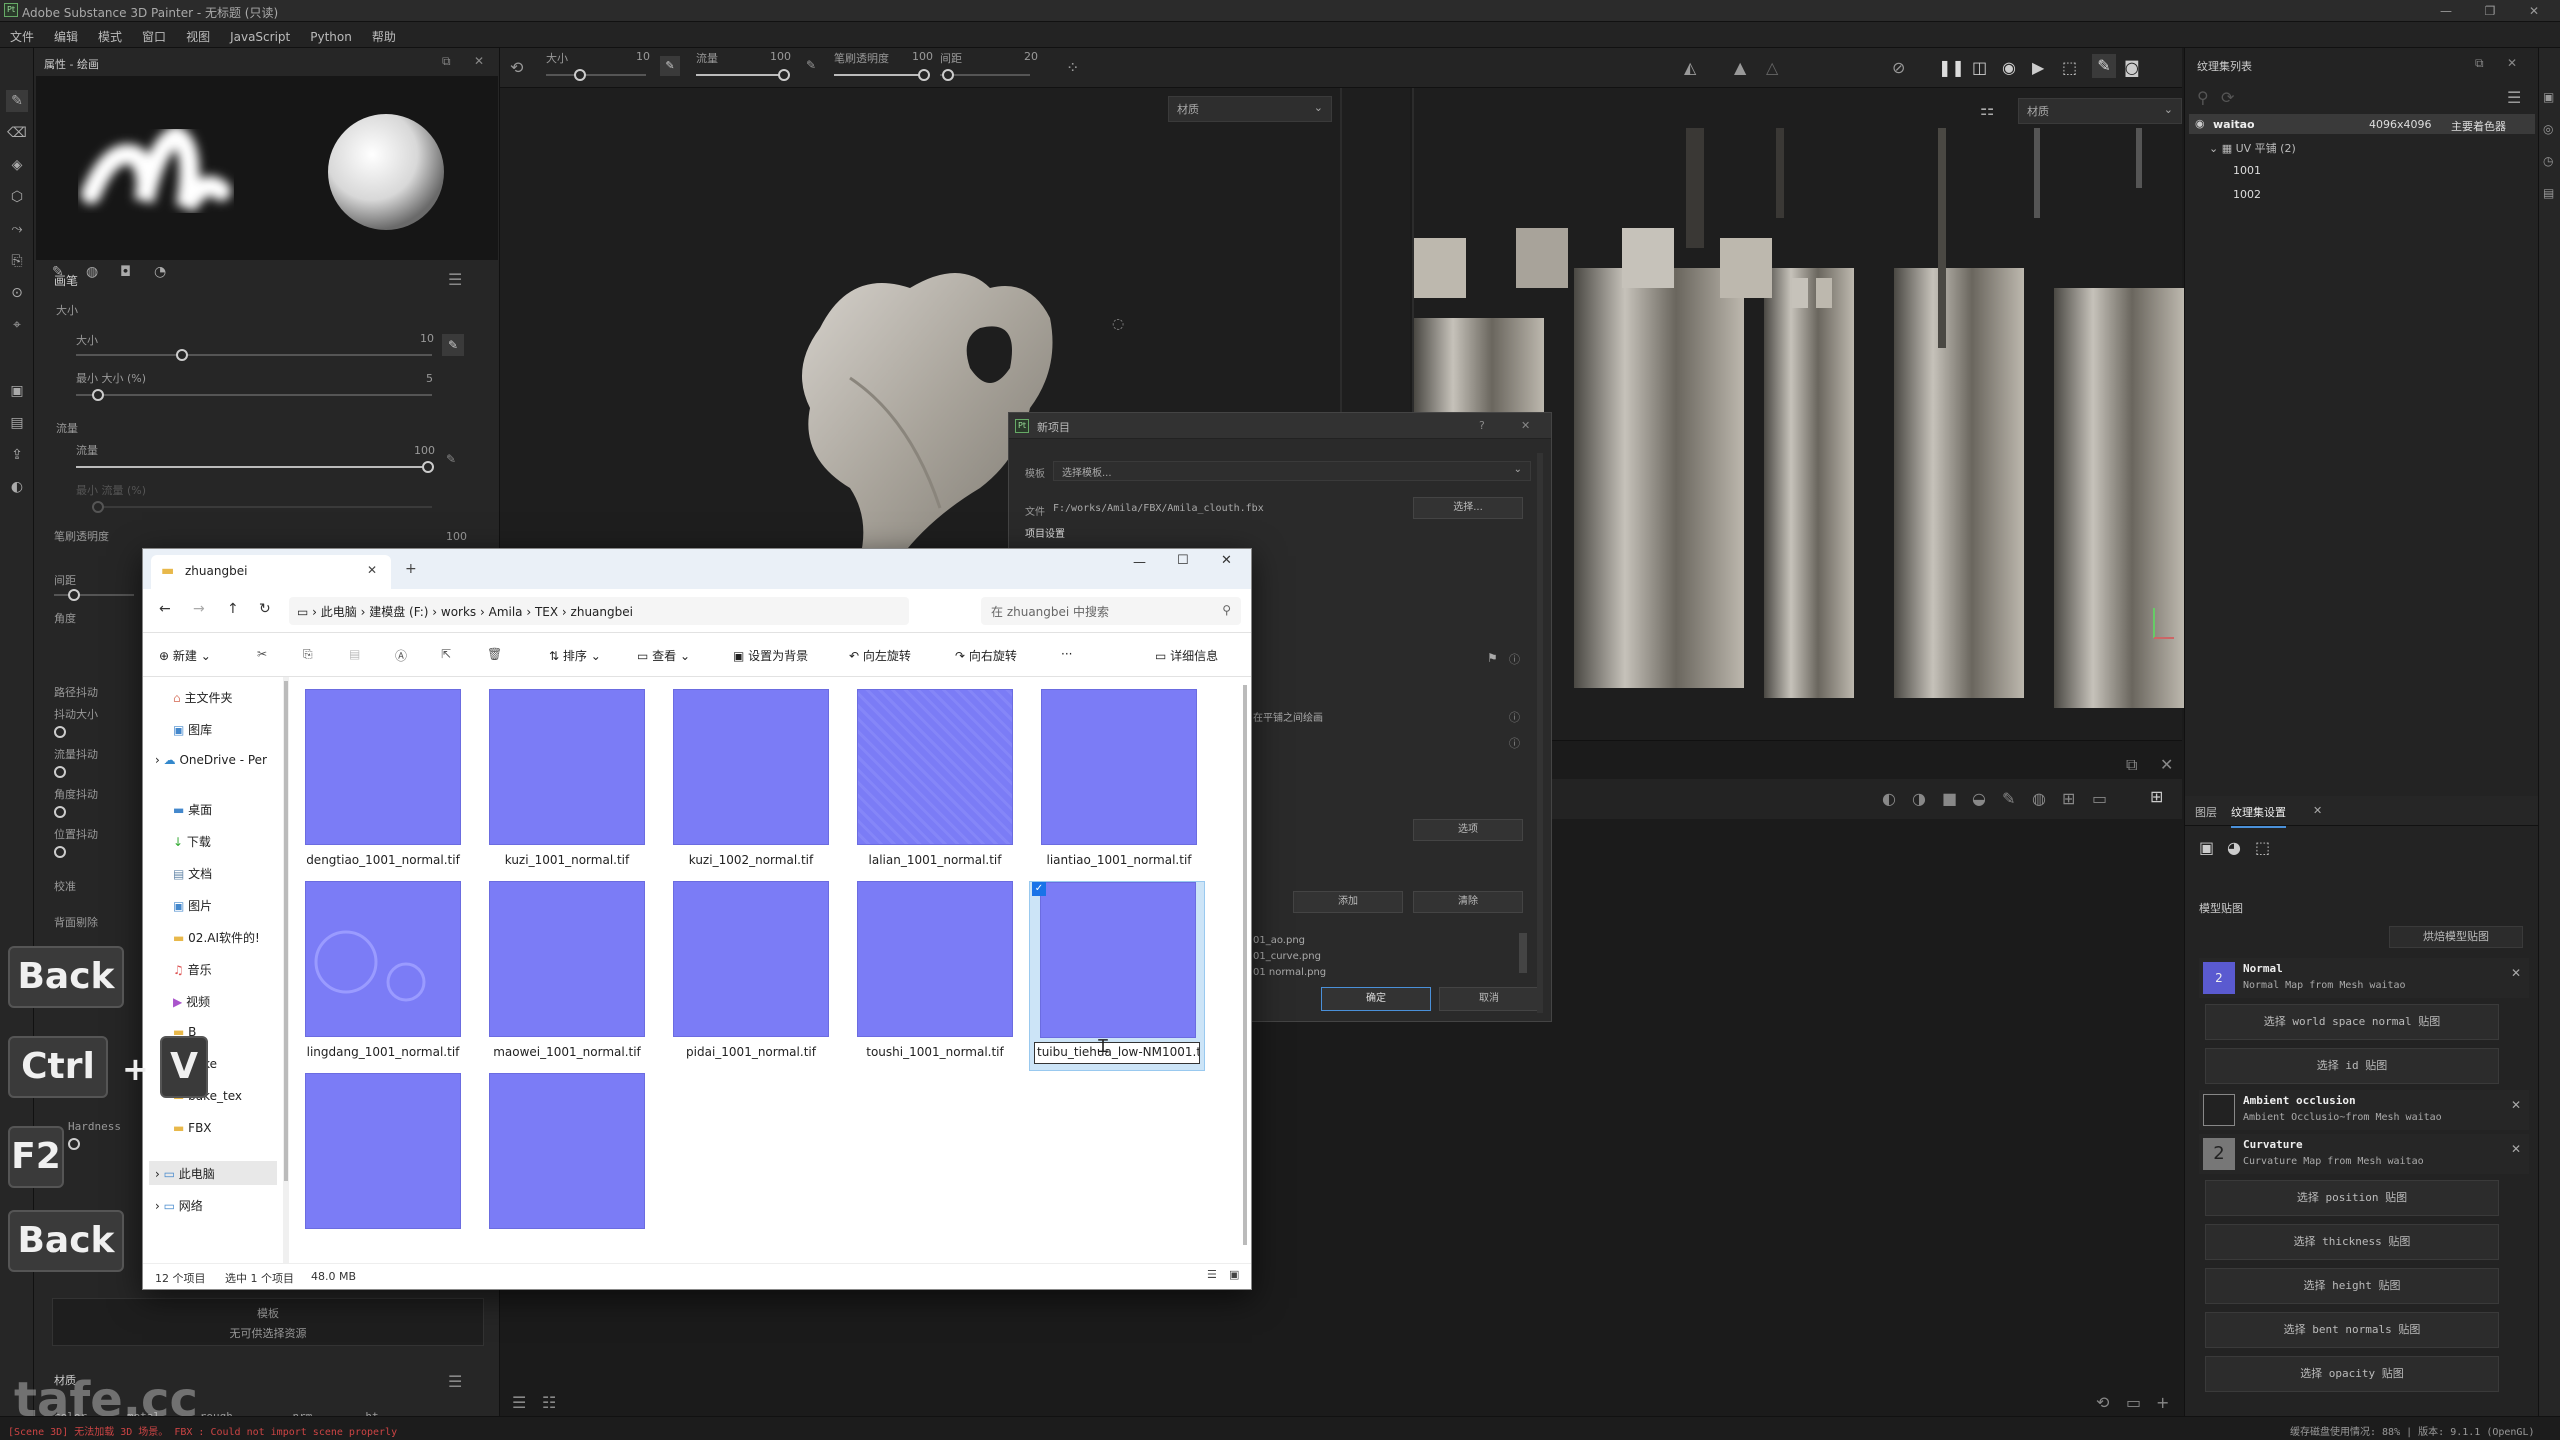  Describe the element at coordinates (2514, 97) in the screenshot. I see `ts-menu-icon: ☰` at that location.